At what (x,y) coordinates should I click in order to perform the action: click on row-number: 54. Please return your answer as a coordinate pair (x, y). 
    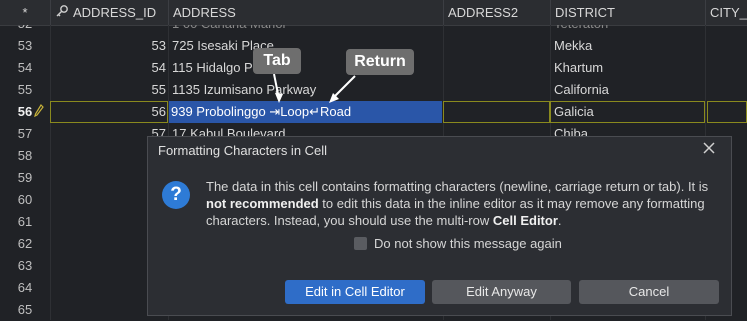
    Looking at the image, I should click on (25, 67).